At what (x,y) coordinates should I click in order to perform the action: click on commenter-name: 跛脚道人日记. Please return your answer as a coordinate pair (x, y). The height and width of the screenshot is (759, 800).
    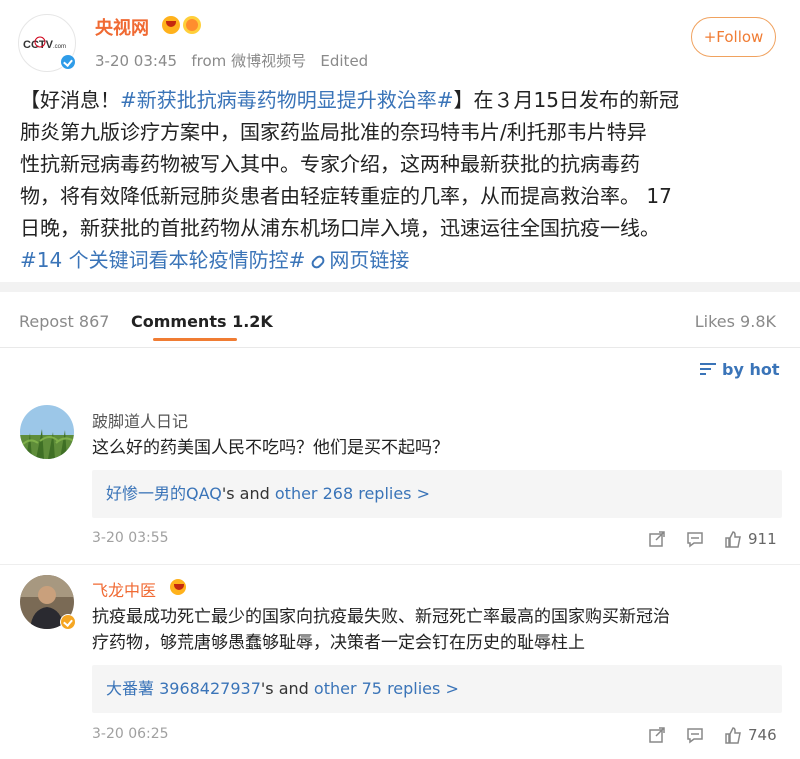
    Looking at the image, I should click on (140, 420).